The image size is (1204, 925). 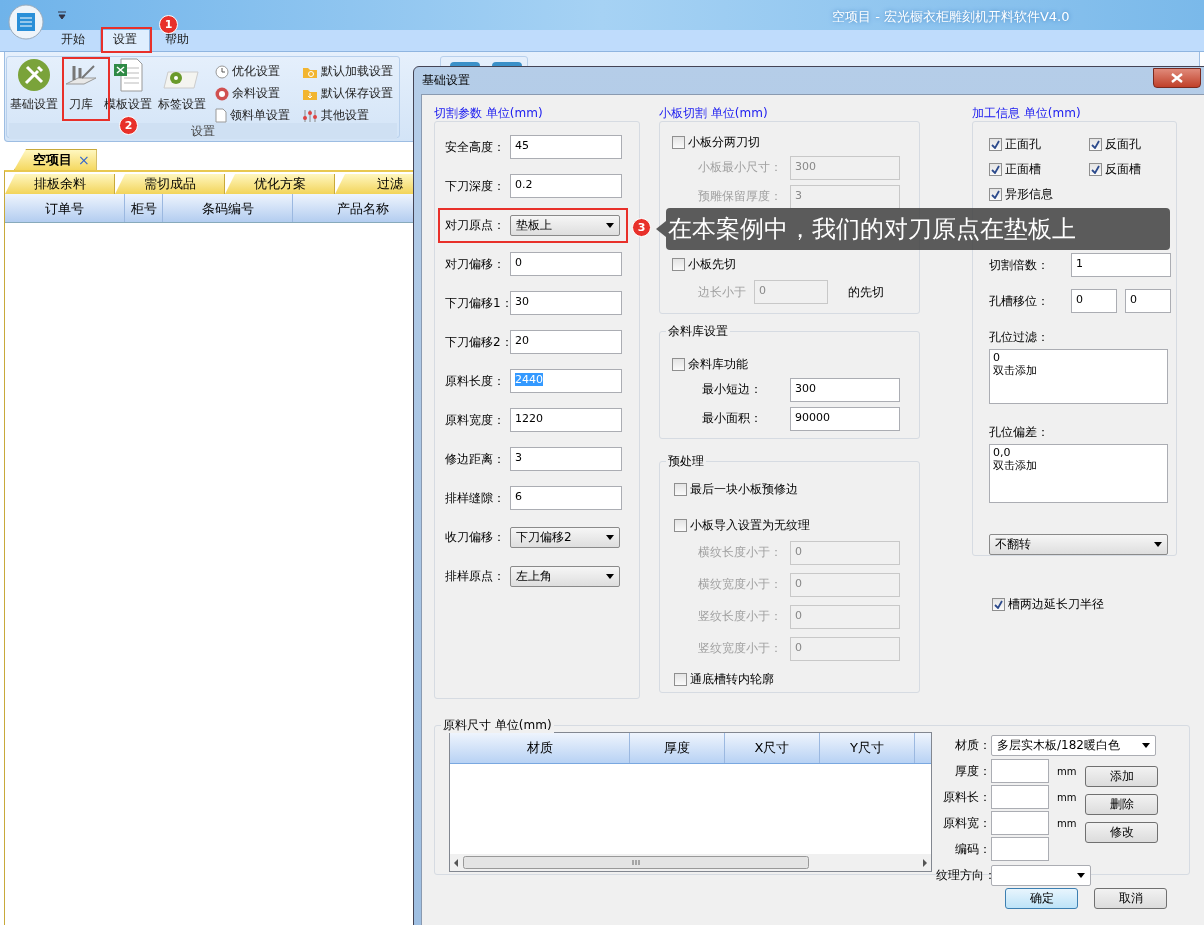 What do you see at coordinates (566, 459) in the screenshot?
I see `input-field: 3` at bounding box center [566, 459].